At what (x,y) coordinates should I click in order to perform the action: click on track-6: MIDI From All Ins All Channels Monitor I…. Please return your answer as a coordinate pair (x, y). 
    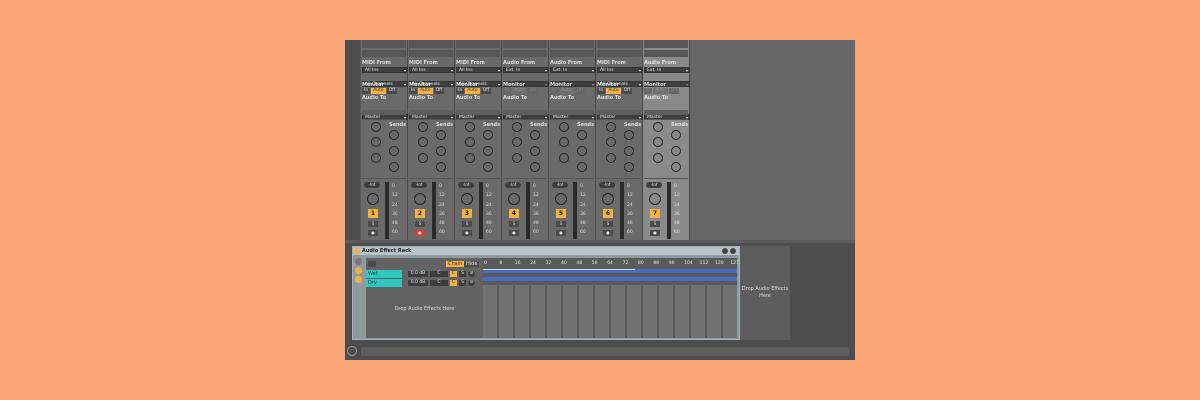
    Looking at the image, I should click on (619, 140).